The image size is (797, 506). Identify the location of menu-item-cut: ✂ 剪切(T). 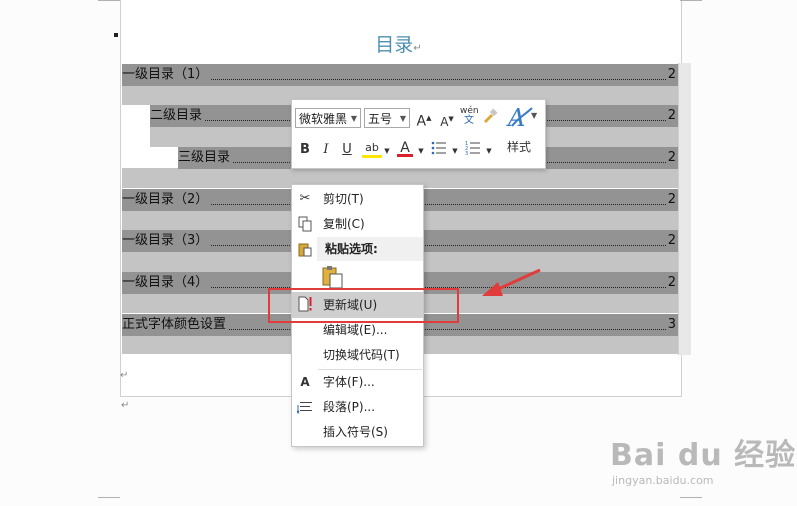
(357, 199).